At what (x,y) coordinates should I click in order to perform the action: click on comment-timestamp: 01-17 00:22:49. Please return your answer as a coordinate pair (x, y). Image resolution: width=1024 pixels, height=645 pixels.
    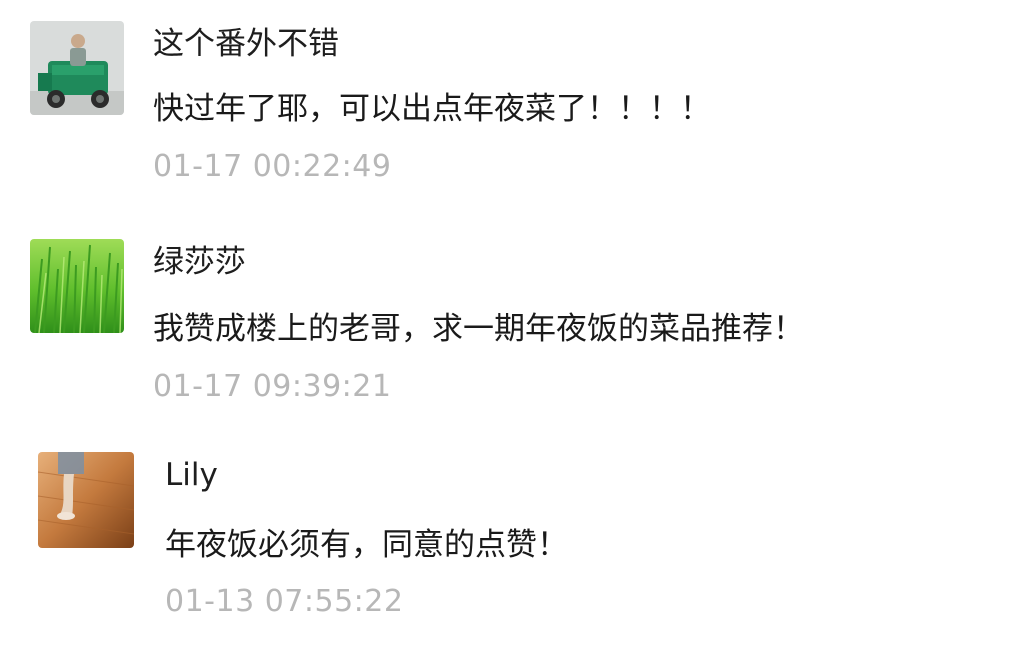
    Looking at the image, I should click on (272, 166).